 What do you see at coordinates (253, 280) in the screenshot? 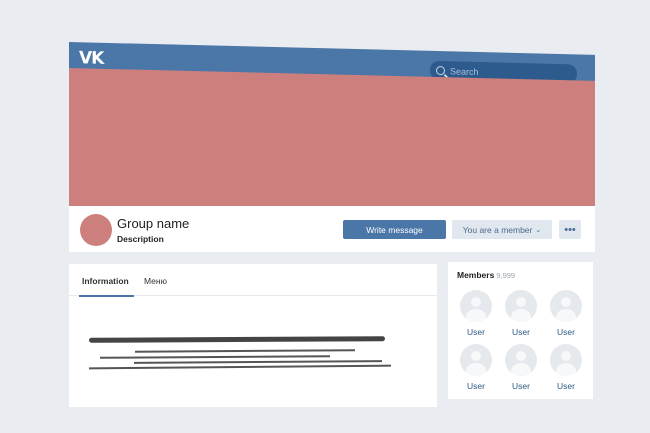
I see `info-tabs: Information Меню` at bounding box center [253, 280].